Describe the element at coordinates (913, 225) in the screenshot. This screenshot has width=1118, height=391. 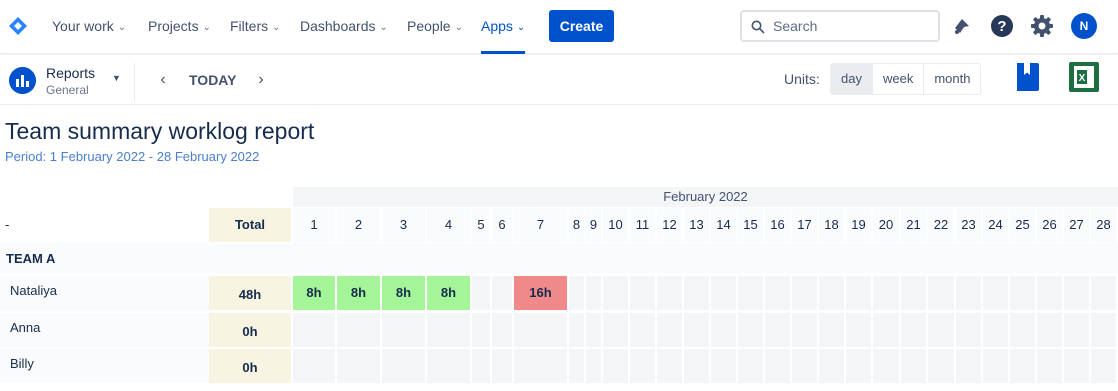
I see `day-header-21: 21` at that location.